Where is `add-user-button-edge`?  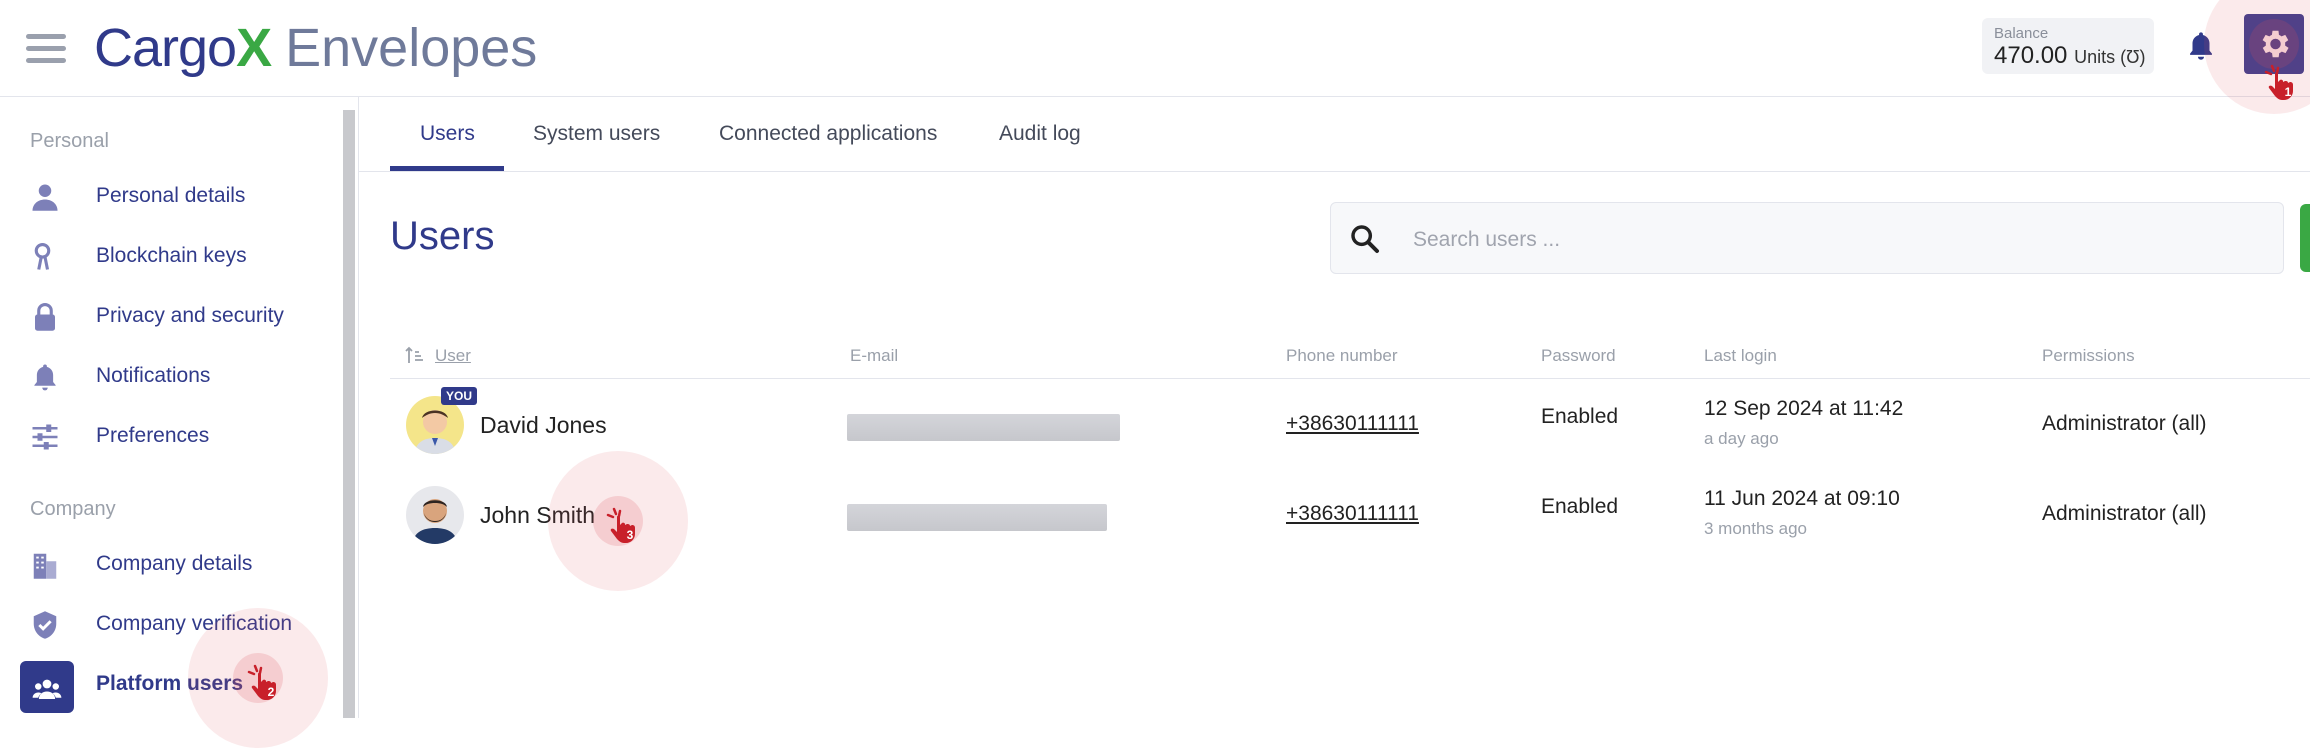 add-user-button-edge is located at coordinates (2305, 238).